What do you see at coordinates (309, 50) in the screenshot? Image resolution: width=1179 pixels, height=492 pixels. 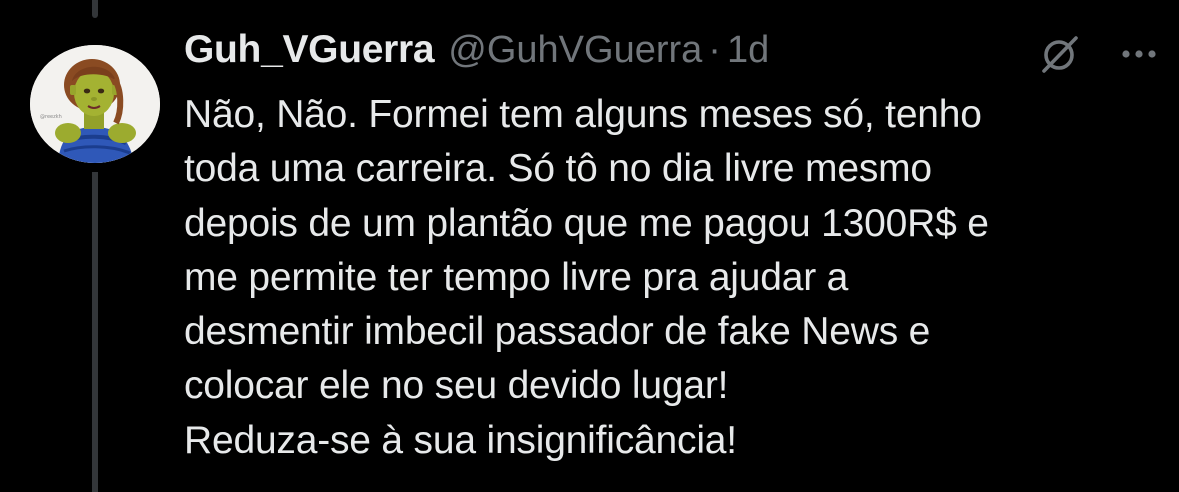 I see `display-name: Guh_VGuerra` at bounding box center [309, 50].